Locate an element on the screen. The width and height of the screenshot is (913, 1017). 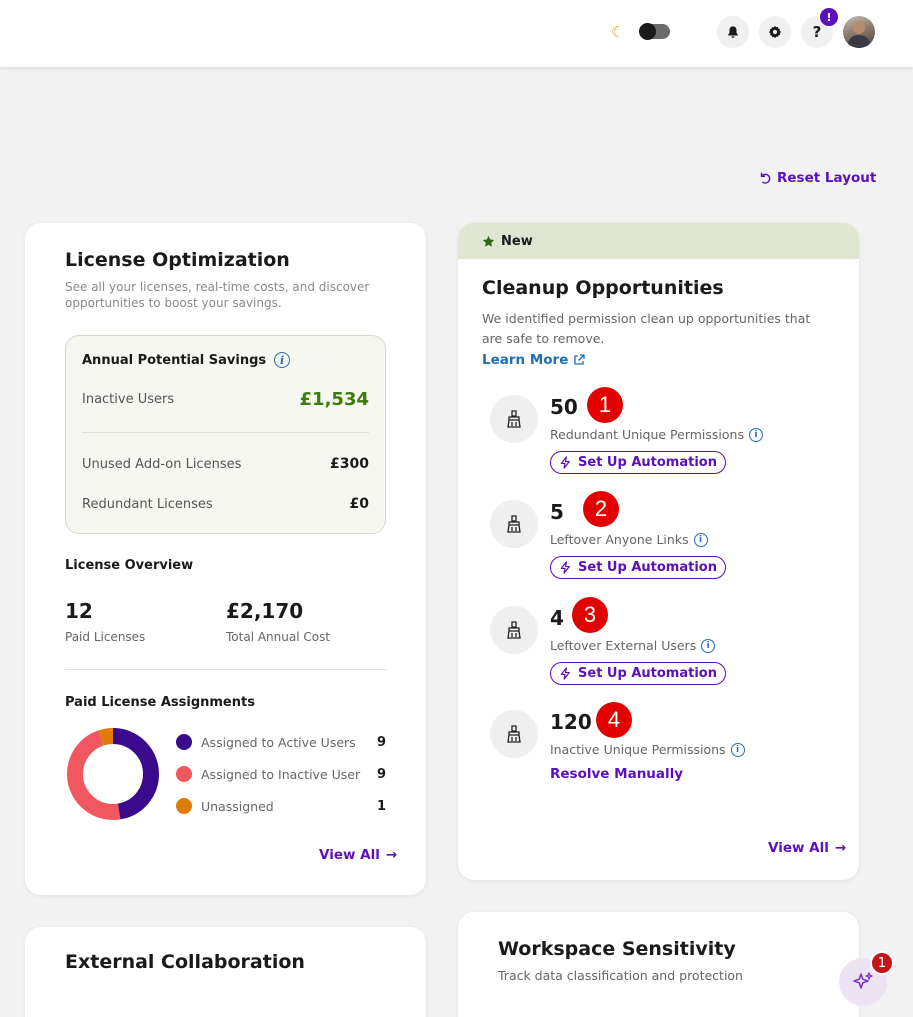
marker-badge: 1 is located at coordinates (605, 405).